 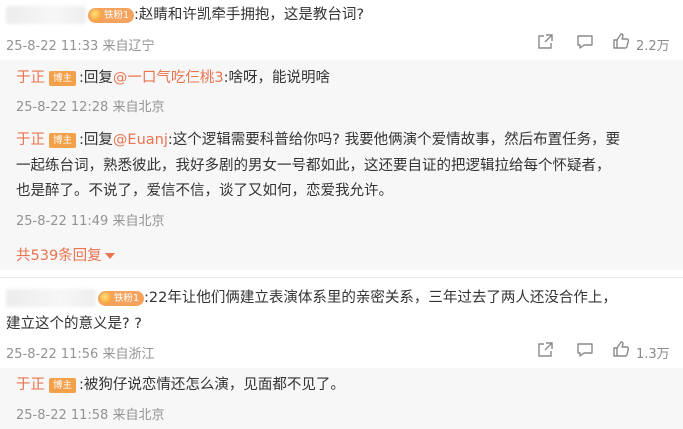 I want to click on timestamp: 25-8-22 11:58, so click(x=62, y=415).